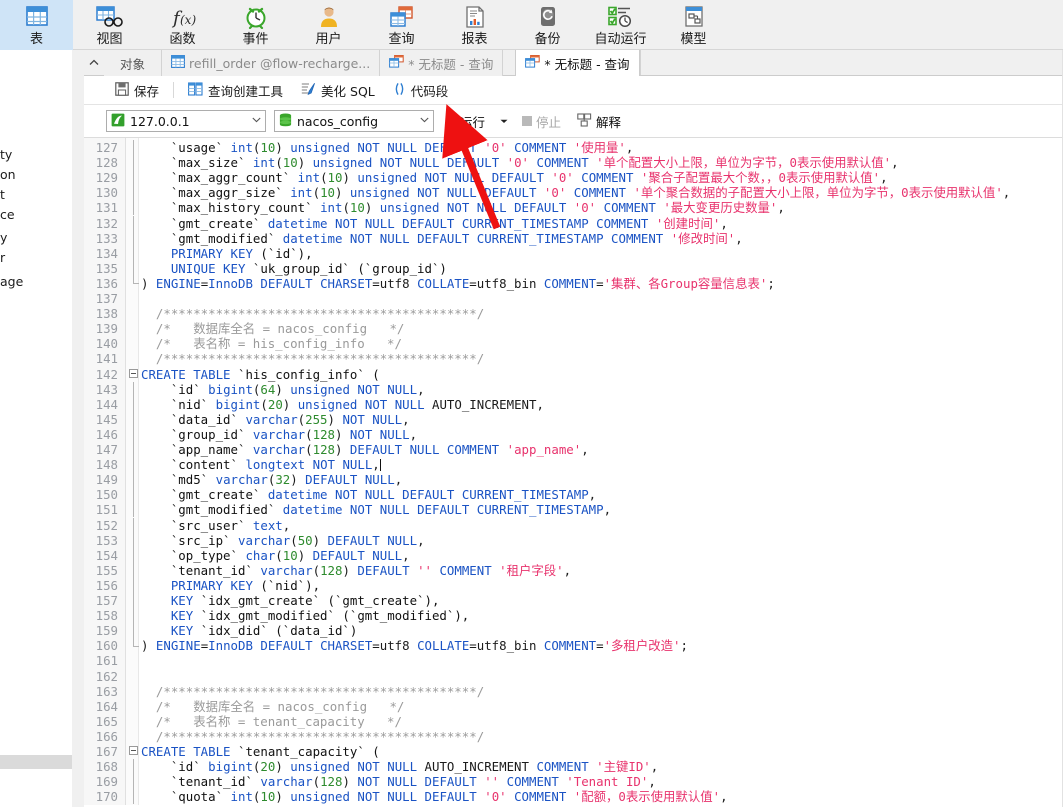 This screenshot has width=1063, height=807. I want to click on code-line: `src_user` text,, so click(215, 525).